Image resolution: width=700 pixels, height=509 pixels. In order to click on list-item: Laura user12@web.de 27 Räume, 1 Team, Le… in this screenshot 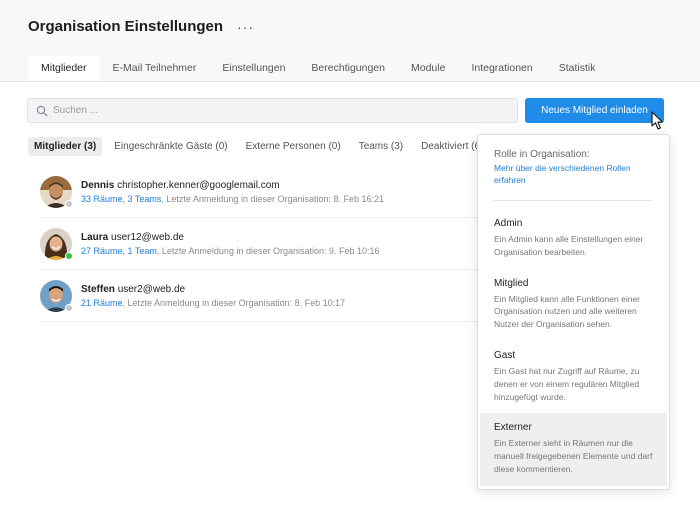, I will do `click(265, 244)`.